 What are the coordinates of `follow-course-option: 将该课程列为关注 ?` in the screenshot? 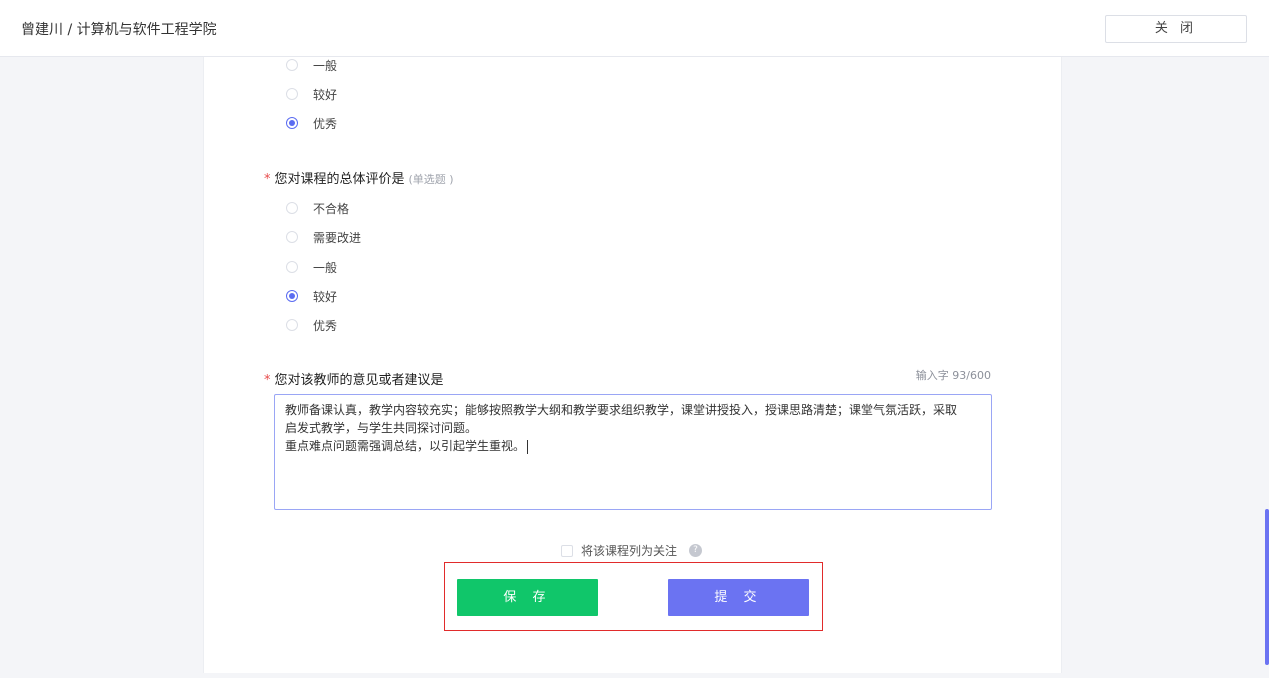 It's located at (632, 550).